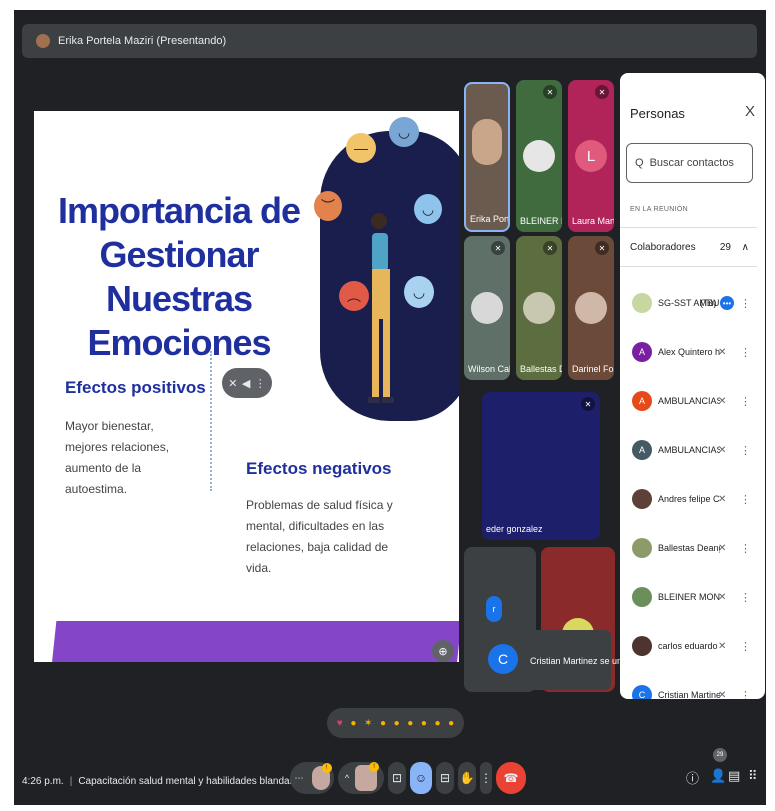 The width and height of the screenshot is (775, 811). I want to click on hang-up-icon: ☎, so click(511, 778).